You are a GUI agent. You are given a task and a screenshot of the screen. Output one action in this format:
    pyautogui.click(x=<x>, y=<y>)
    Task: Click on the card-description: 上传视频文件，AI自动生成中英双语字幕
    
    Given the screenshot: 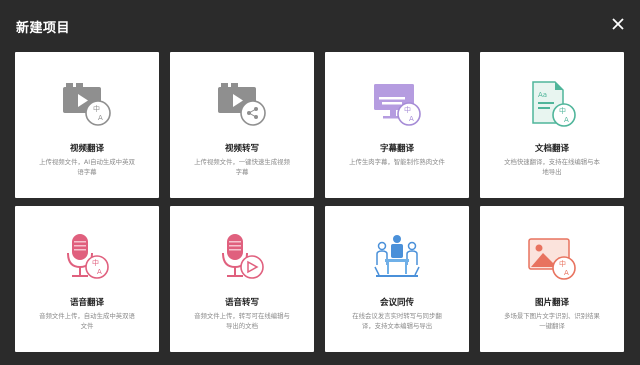 What is the action you would take?
    pyautogui.click(x=87, y=167)
    